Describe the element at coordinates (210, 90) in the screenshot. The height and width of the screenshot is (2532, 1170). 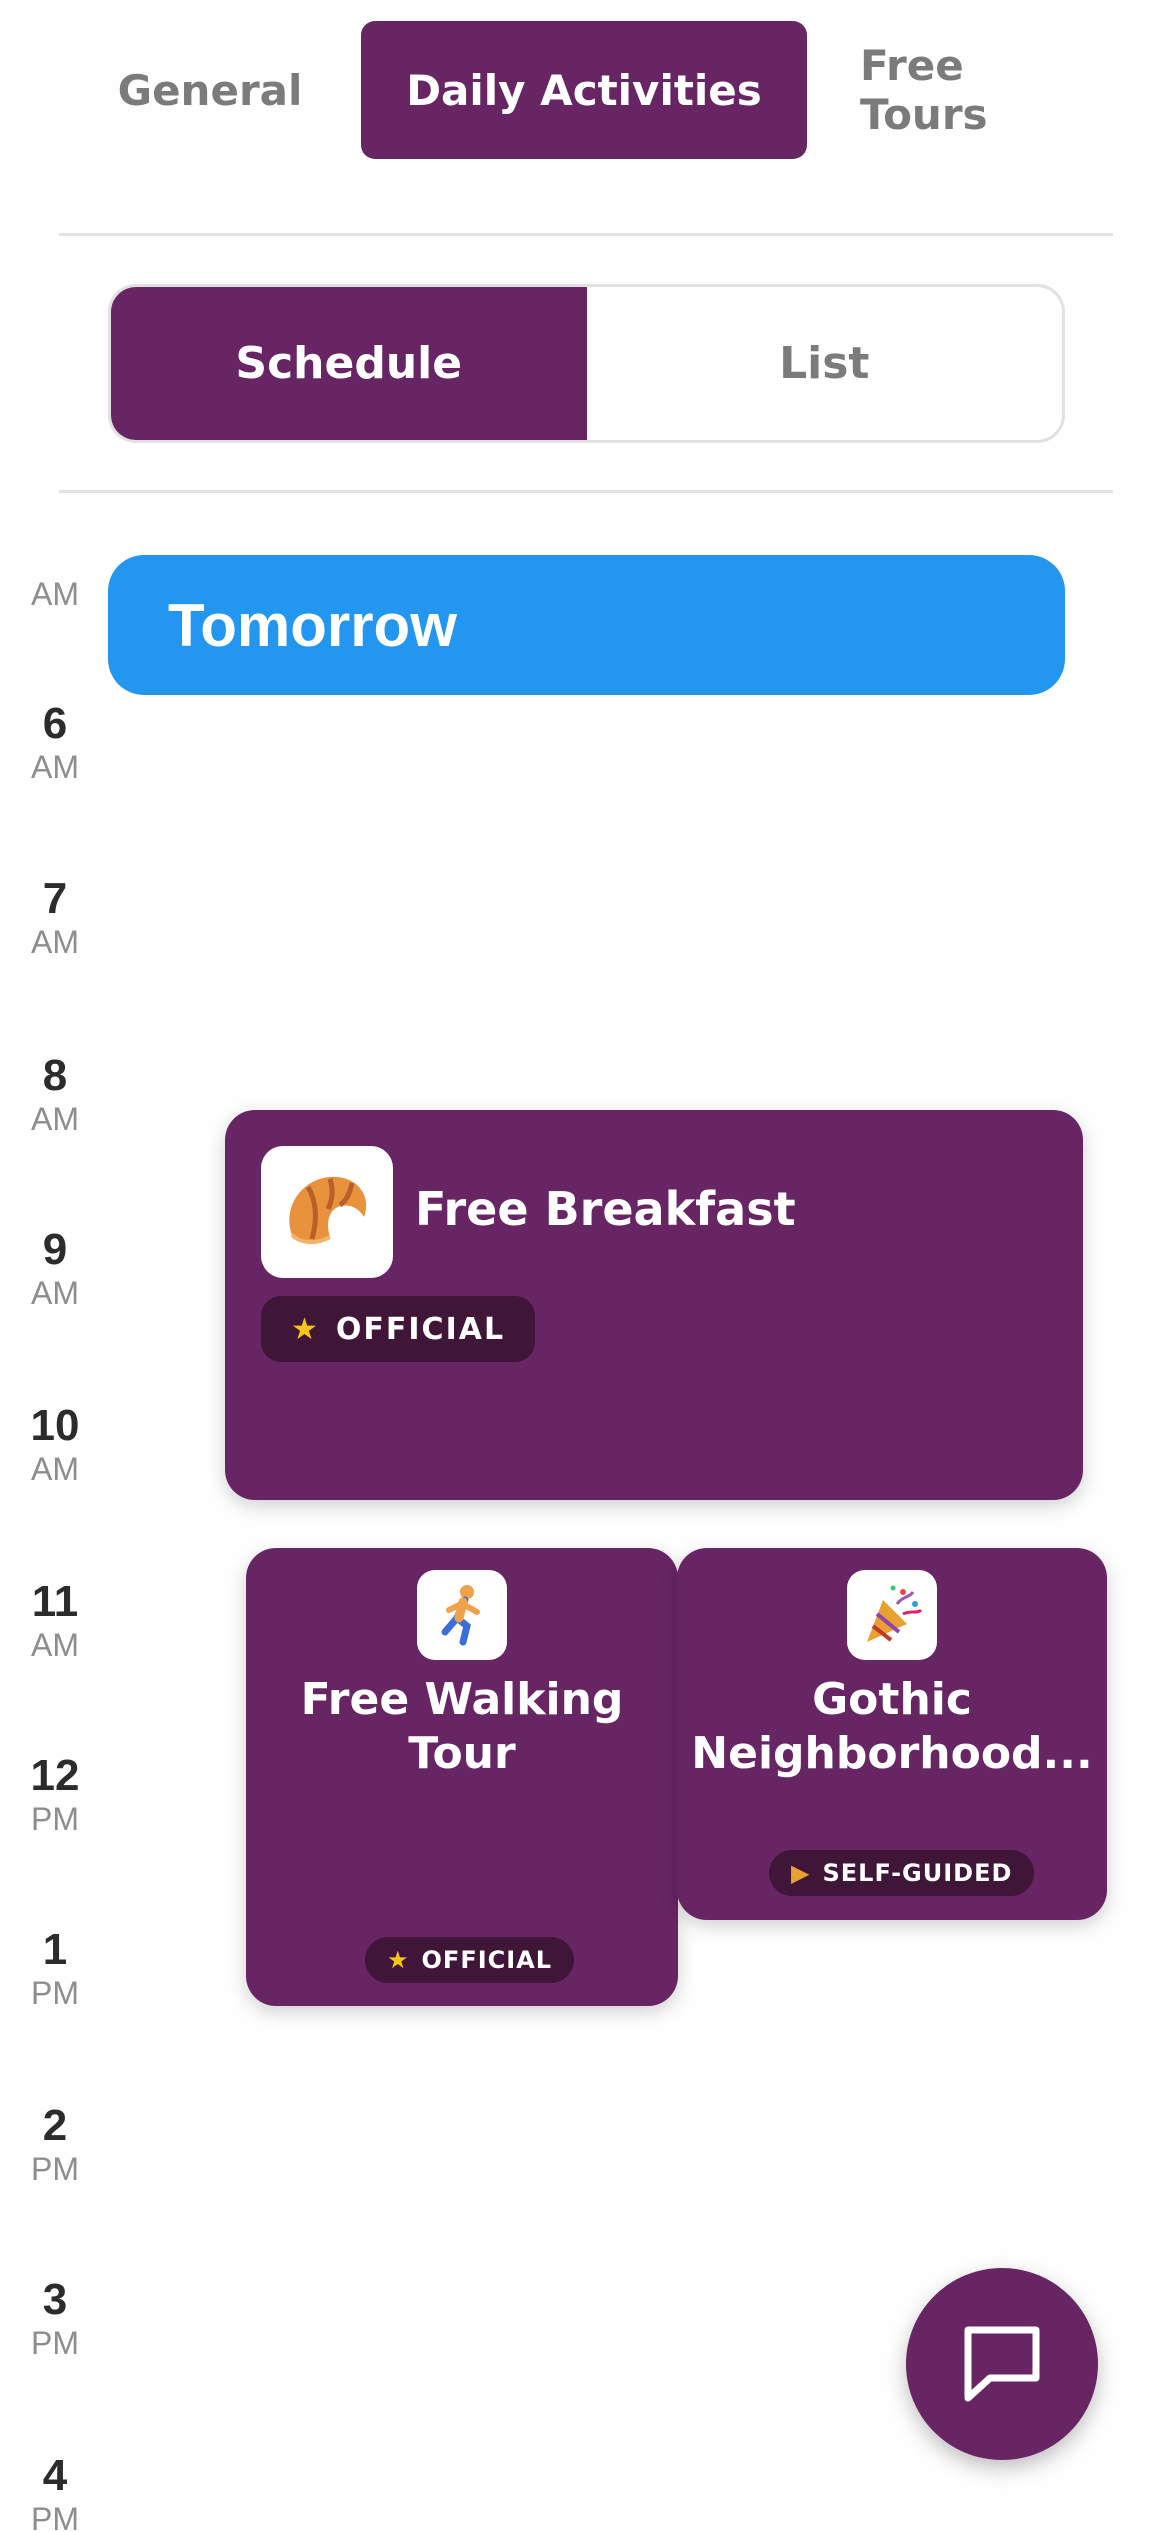
I see `tab-general: General` at that location.